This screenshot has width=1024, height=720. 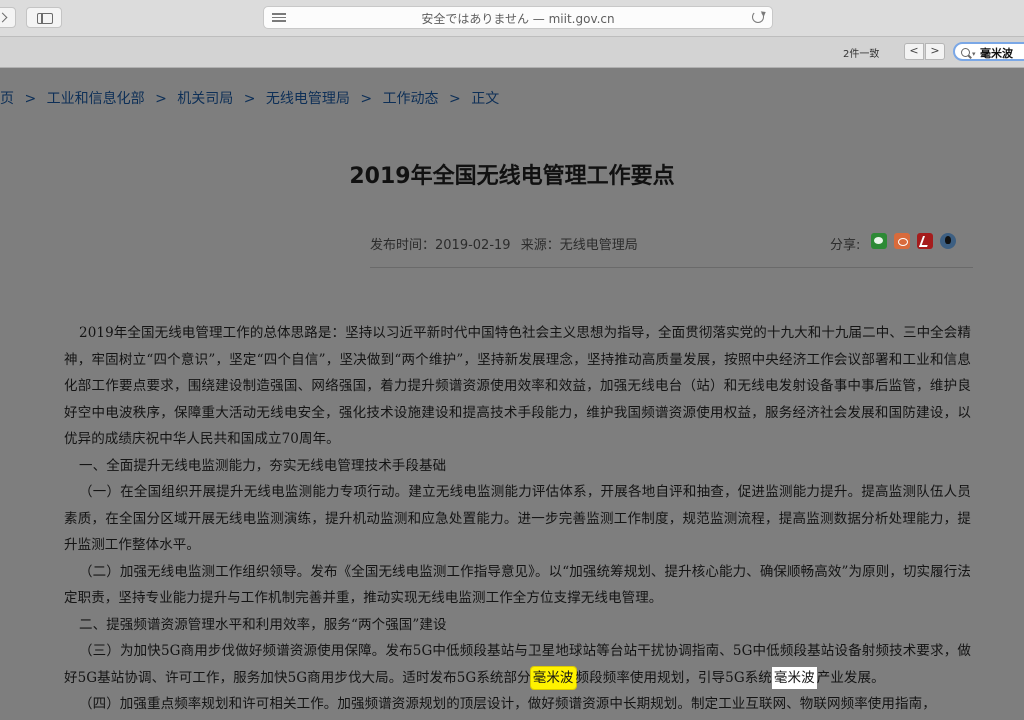 I want to click on back-button, so click(x=8, y=17).